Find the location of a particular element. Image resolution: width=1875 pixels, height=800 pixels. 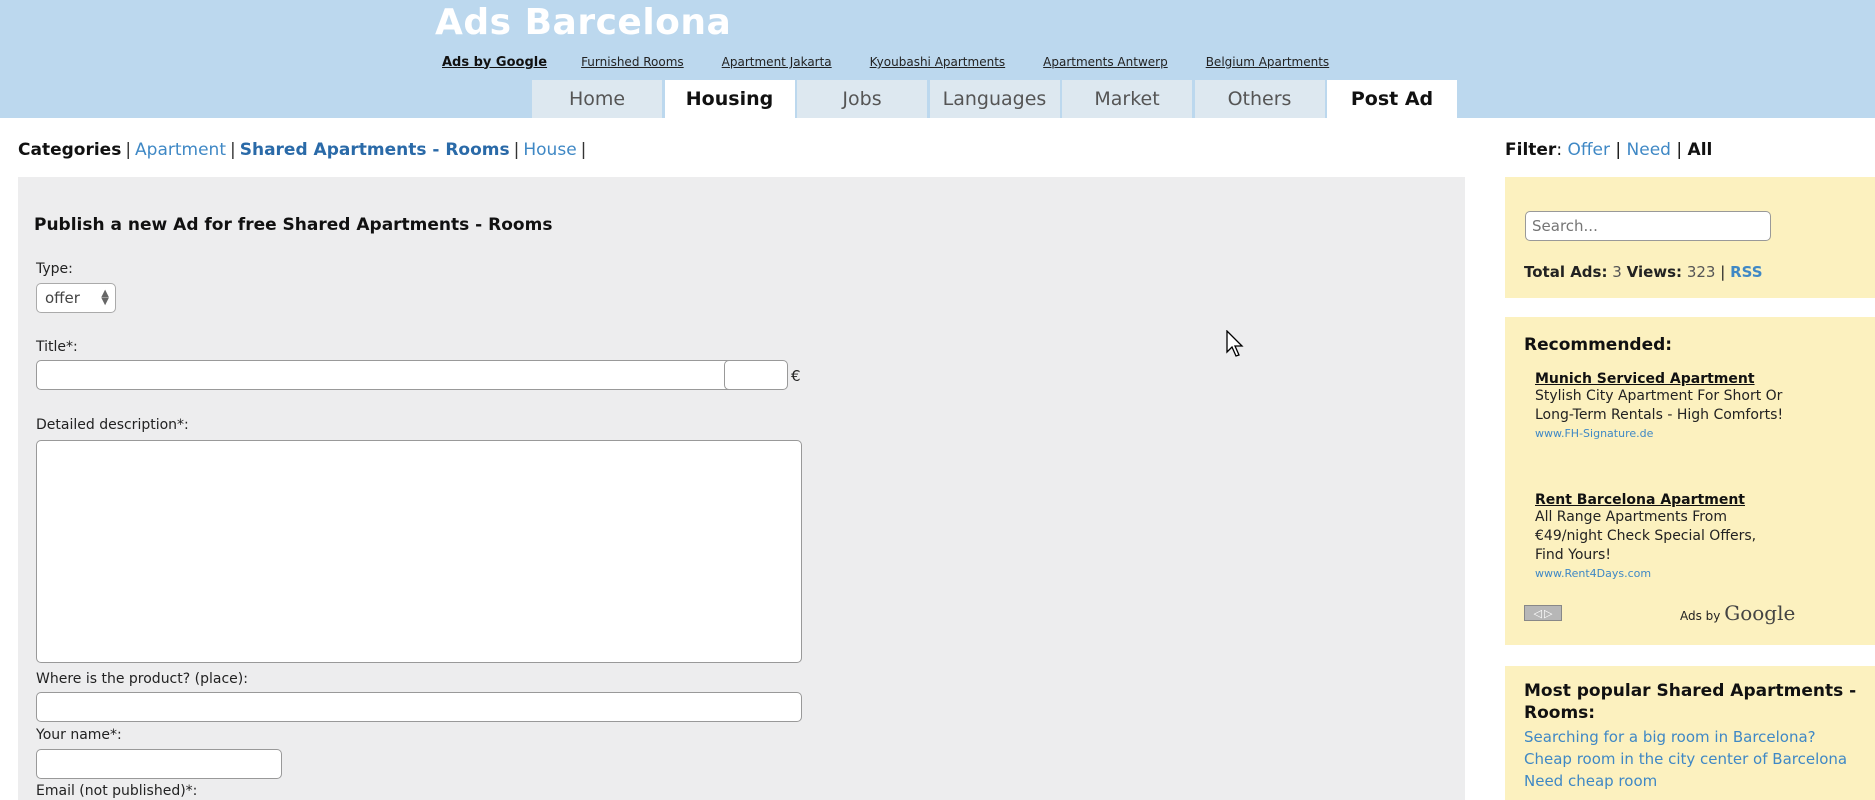

place-label: Where is the product? (place): is located at coordinates (142, 679).